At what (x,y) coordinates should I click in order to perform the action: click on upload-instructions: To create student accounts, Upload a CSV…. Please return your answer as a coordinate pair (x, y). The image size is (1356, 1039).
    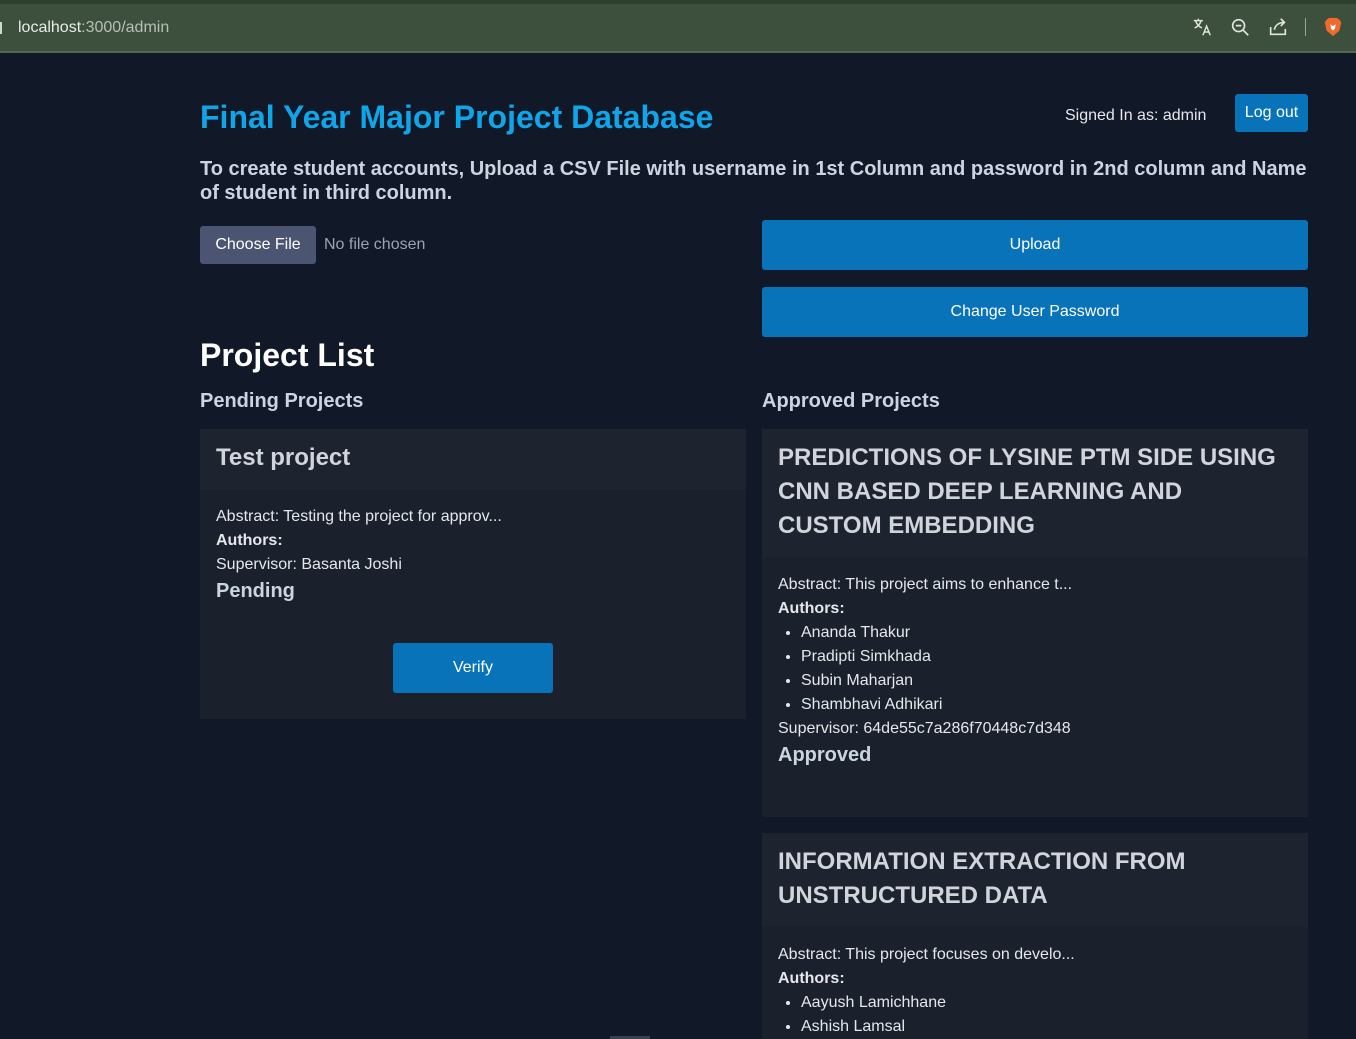
    Looking at the image, I should click on (753, 181).